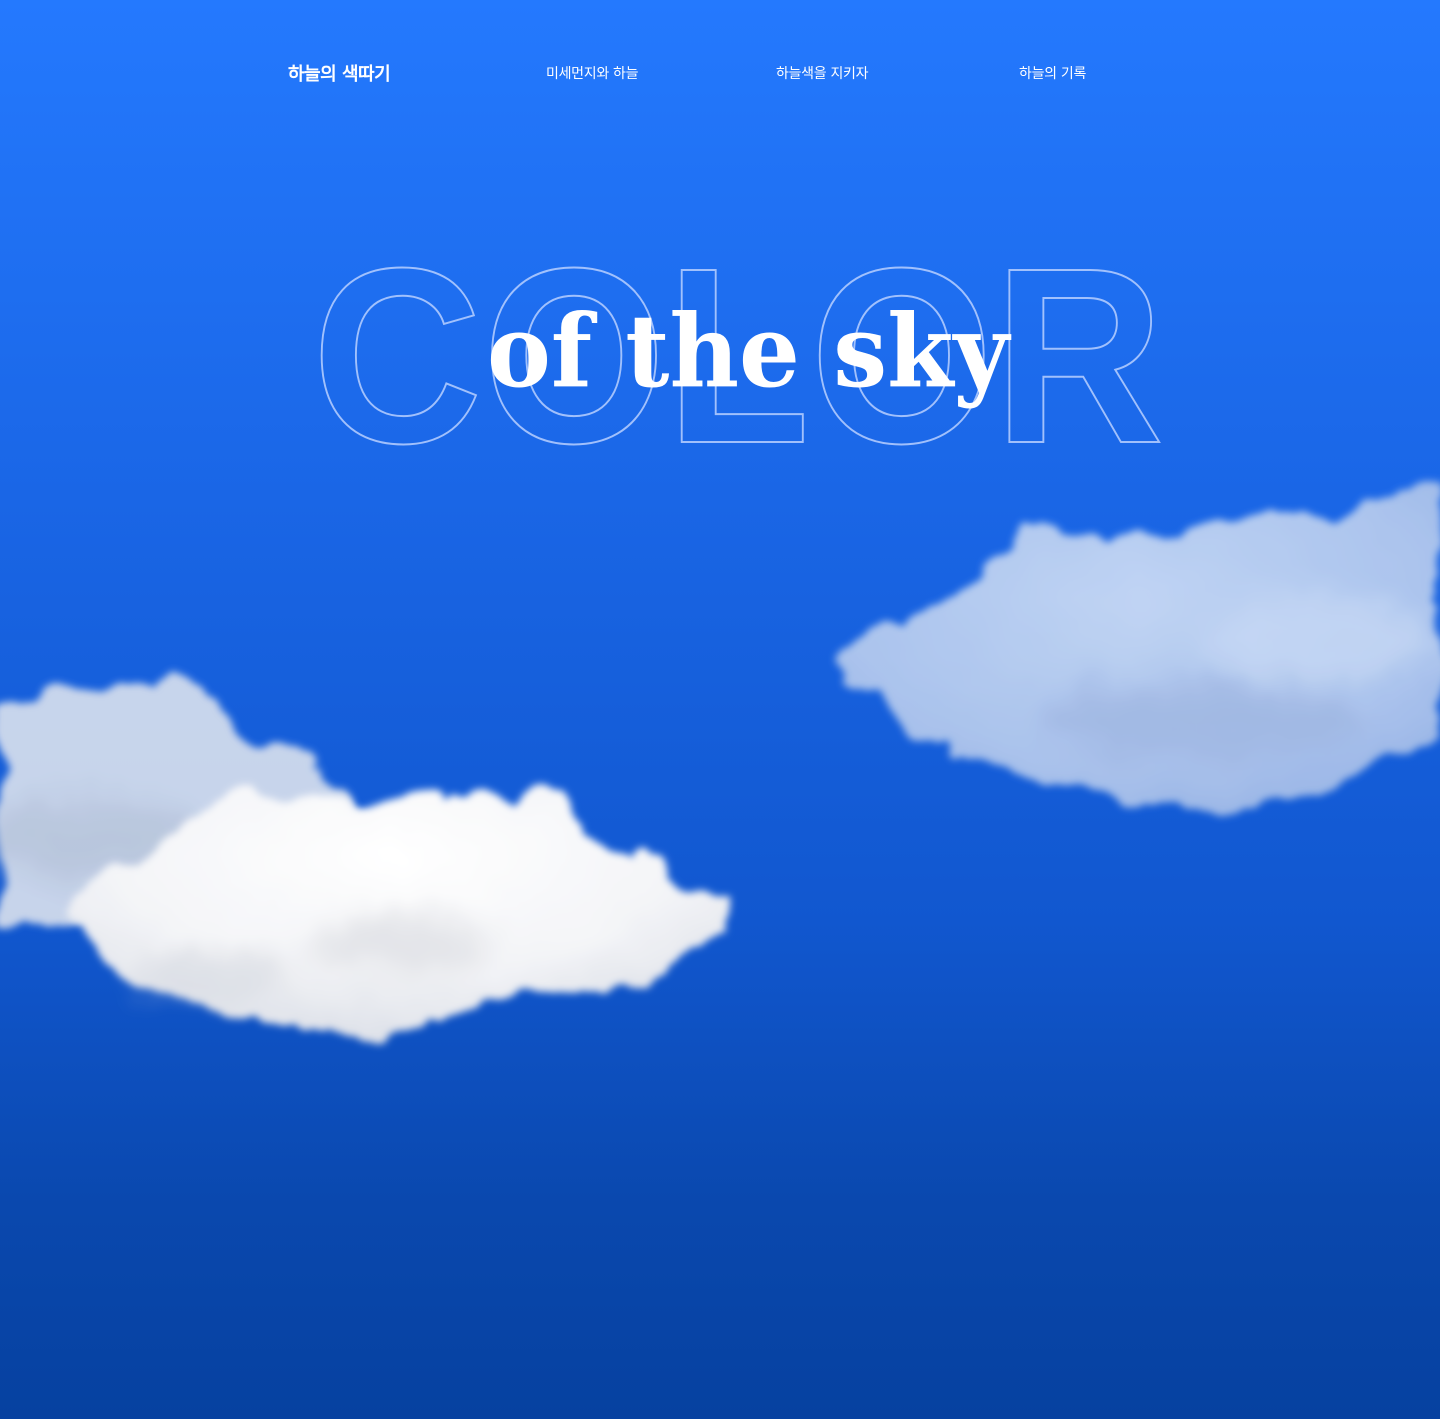  What do you see at coordinates (749, 351) in the screenshot?
I see `hero-script-word: of the sky` at bounding box center [749, 351].